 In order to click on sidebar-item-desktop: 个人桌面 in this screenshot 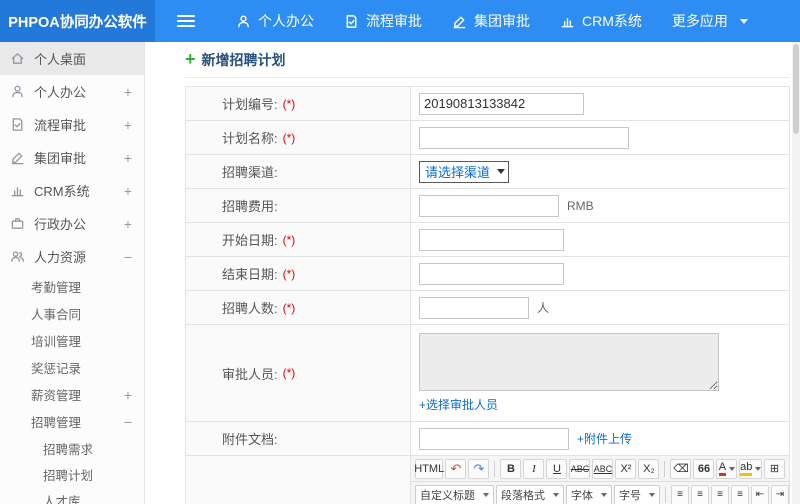, I will do `click(72, 58)`.